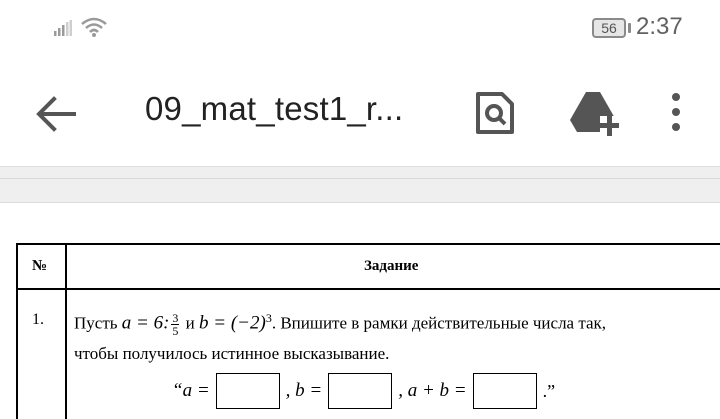  What do you see at coordinates (593, 113) in the screenshot?
I see `drive-add-icon` at bounding box center [593, 113].